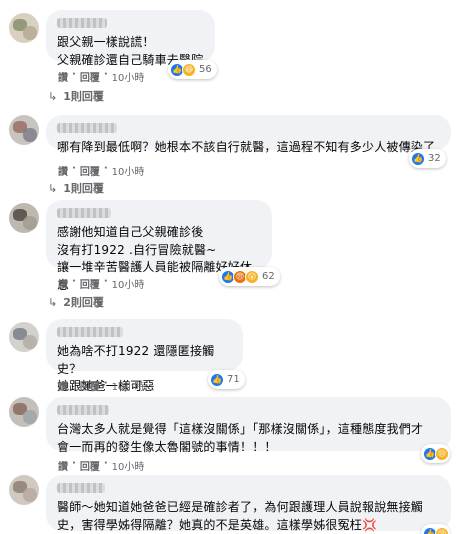  I want to click on comment-bubble: 哪有降到最低啊？她根本不該自行就醫，這過程不知有多少人被傳染了, so click(248, 134).